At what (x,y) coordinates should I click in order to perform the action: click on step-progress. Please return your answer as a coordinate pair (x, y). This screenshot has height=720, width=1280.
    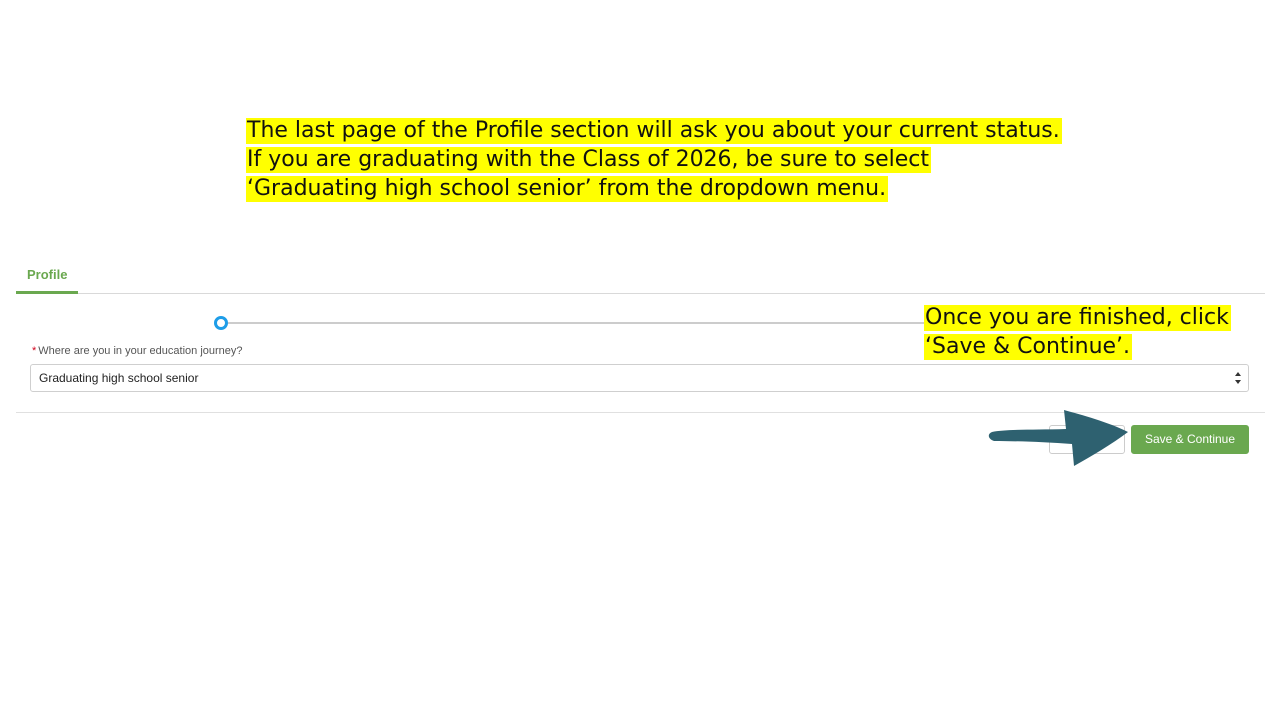
    Looking at the image, I should click on (574, 323).